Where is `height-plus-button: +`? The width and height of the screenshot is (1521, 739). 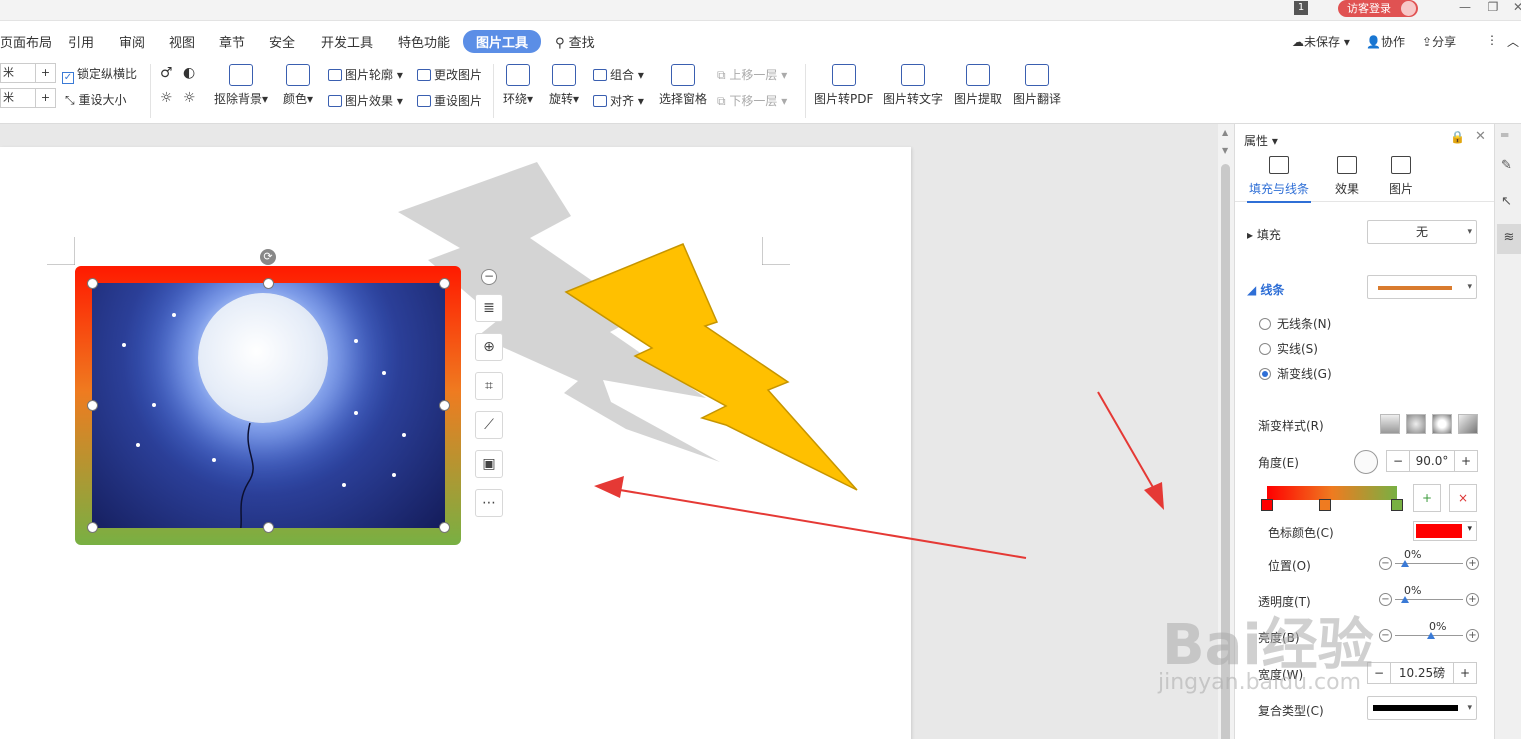
height-plus-button: + is located at coordinates (45, 73).